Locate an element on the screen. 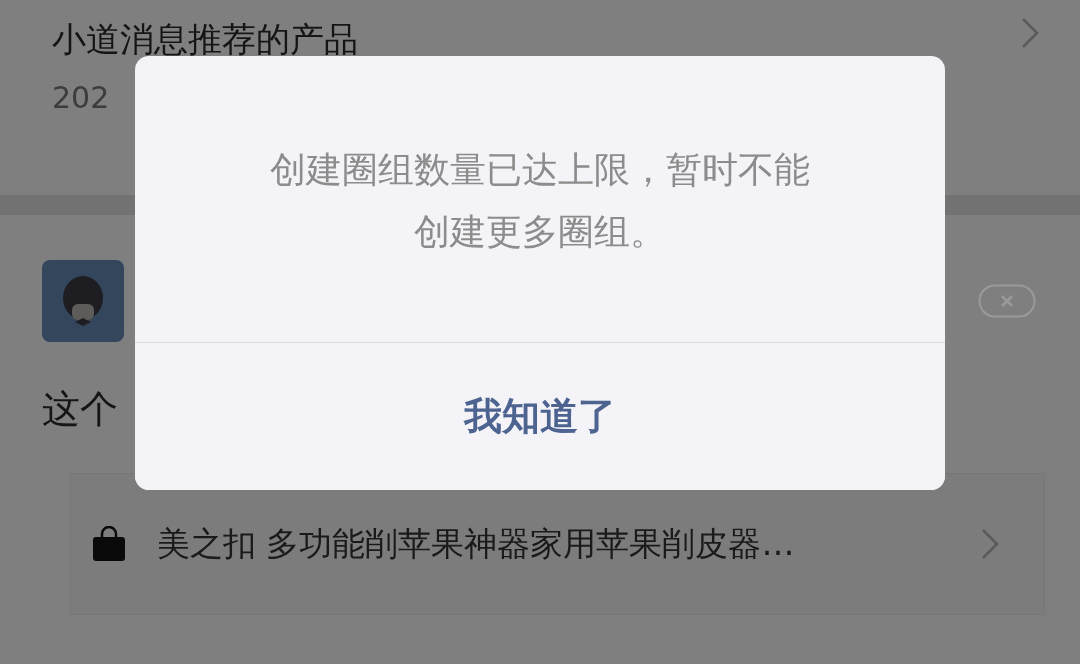  post-text: 这个 is located at coordinates (80, 409).